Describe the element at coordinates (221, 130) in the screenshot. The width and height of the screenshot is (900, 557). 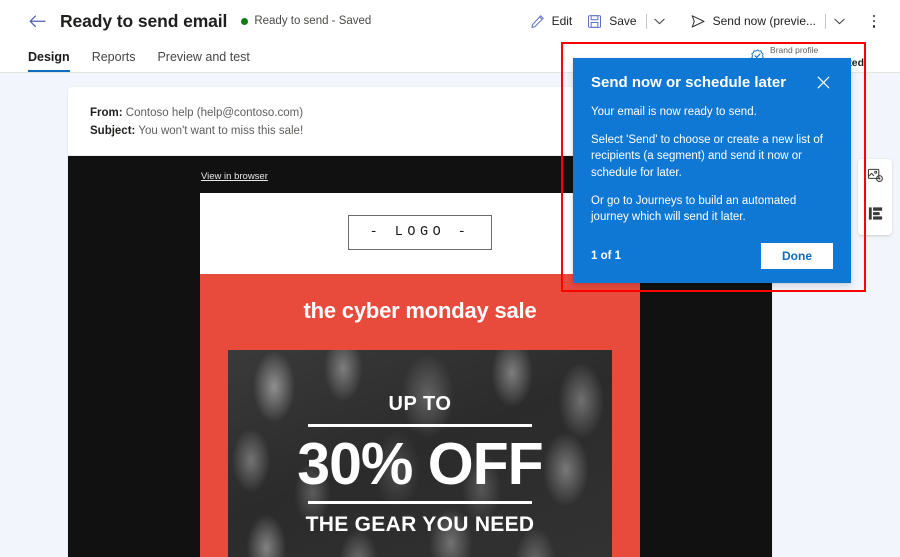
I see `email-subject-value: You won't want to miss this sale!` at that location.